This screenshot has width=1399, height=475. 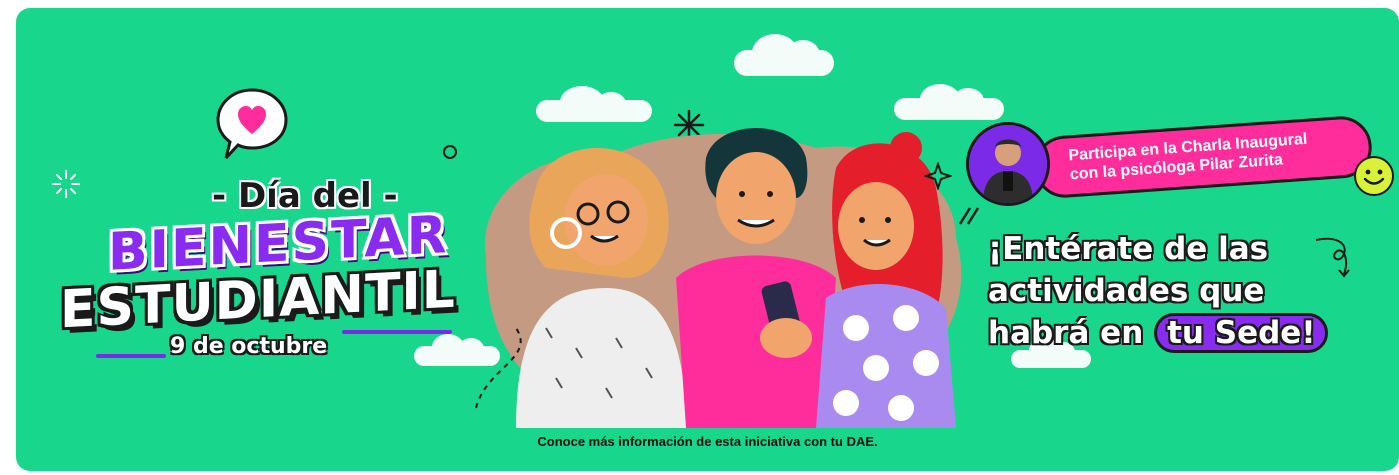 What do you see at coordinates (249, 346) in the screenshot?
I see `event-date: 9 de octubre` at bounding box center [249, 346].